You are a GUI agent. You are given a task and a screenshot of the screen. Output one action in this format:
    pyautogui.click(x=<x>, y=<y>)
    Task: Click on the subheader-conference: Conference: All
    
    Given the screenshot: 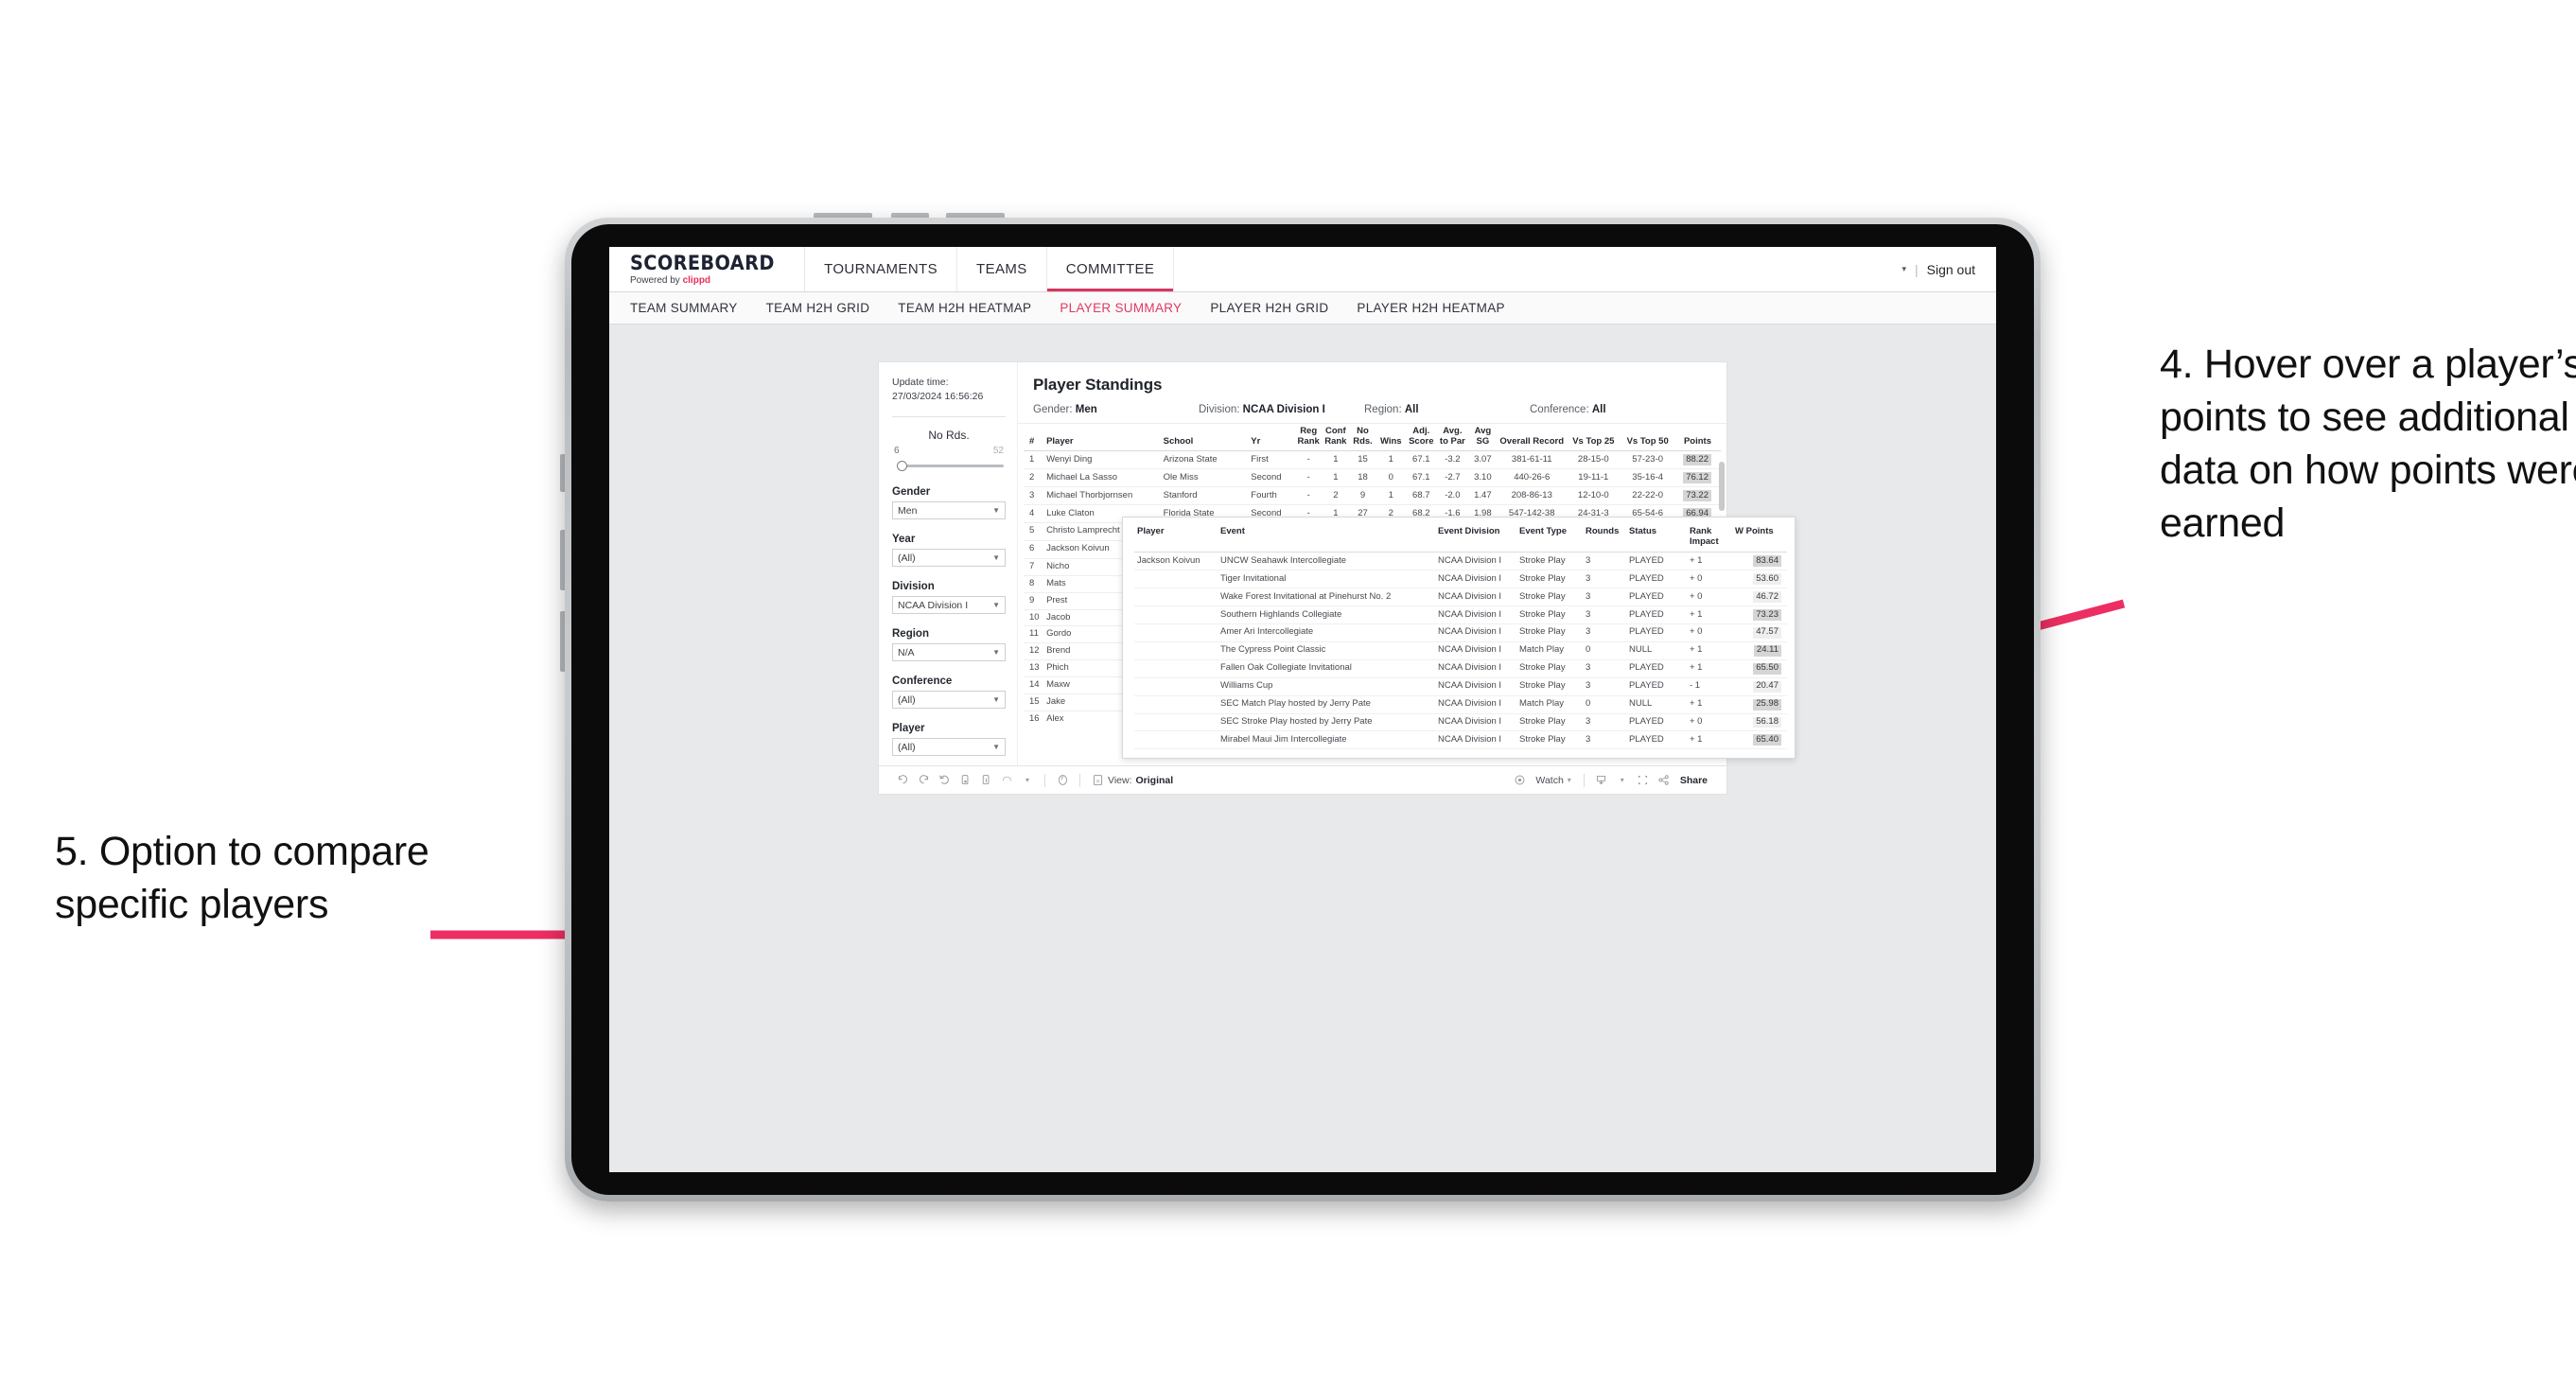 What is the action you would take?
    pyautogui.click(x=1613, y=409)
    